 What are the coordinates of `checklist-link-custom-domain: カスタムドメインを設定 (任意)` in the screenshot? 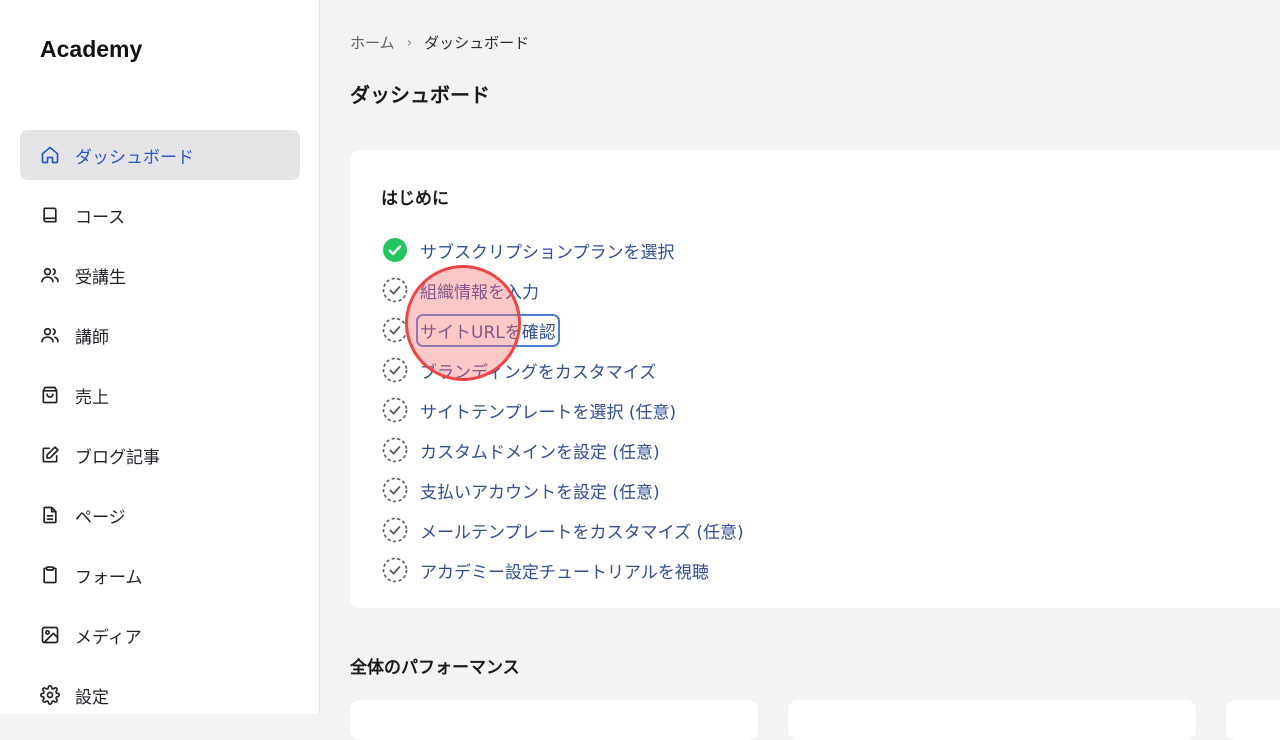 It's located at (540, 450).